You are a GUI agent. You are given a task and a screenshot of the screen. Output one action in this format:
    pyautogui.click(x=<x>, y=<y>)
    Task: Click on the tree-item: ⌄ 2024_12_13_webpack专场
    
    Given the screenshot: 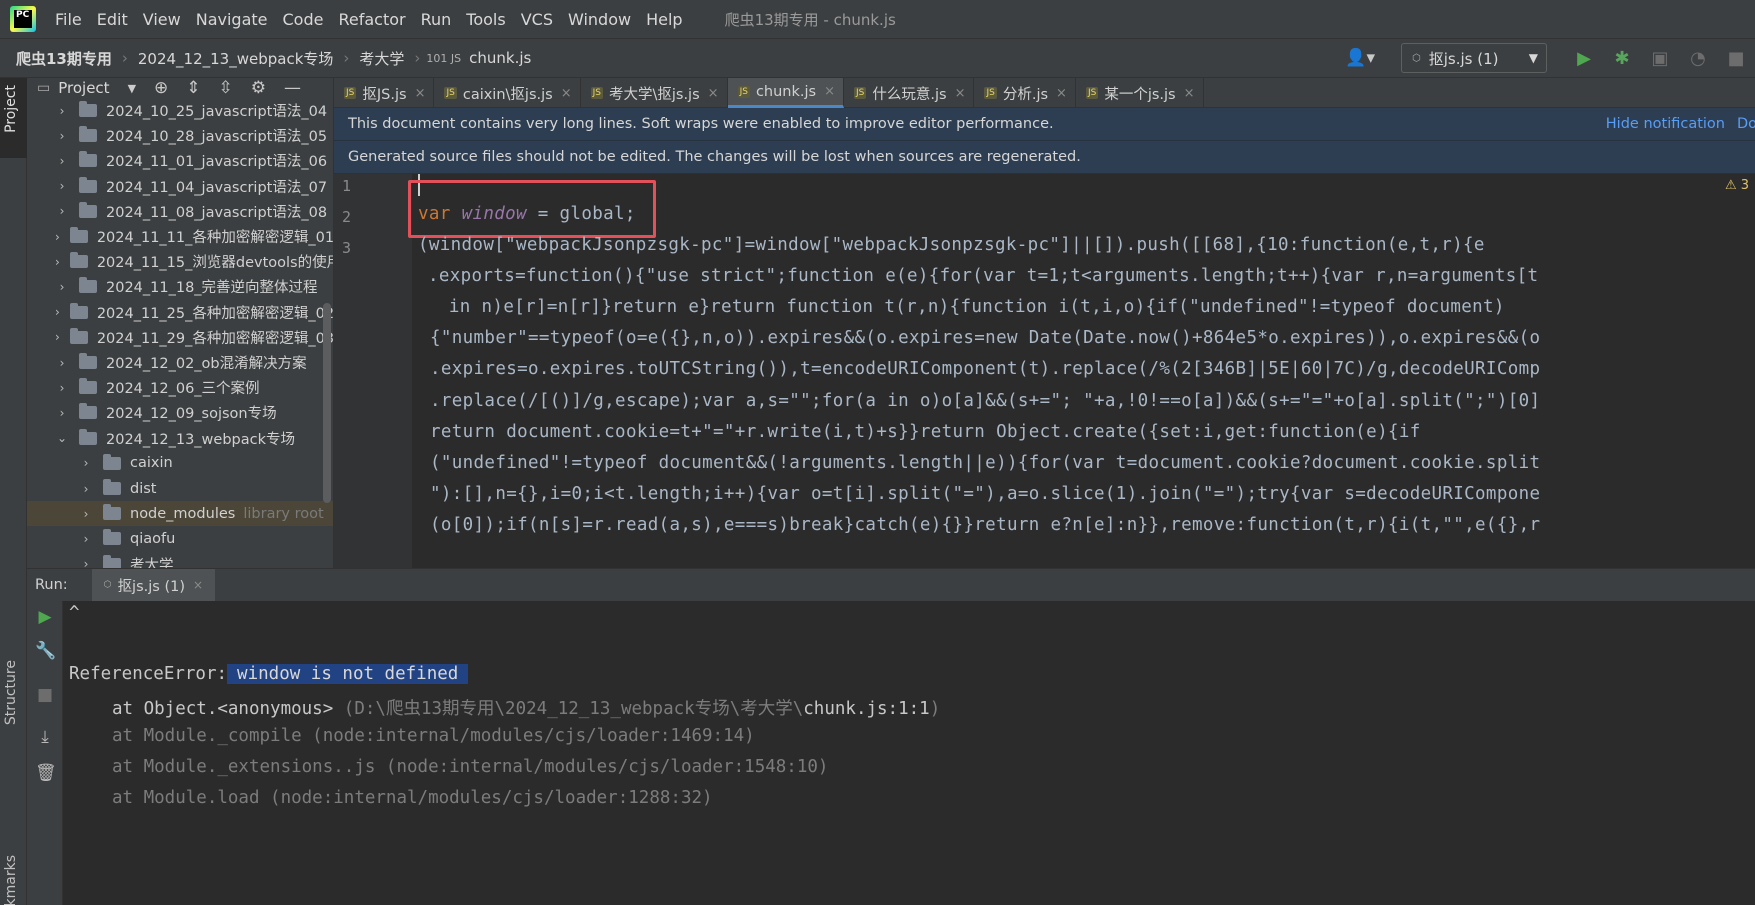 What is the action you would take?
    pyautogui.click(x=180, y=438)
    